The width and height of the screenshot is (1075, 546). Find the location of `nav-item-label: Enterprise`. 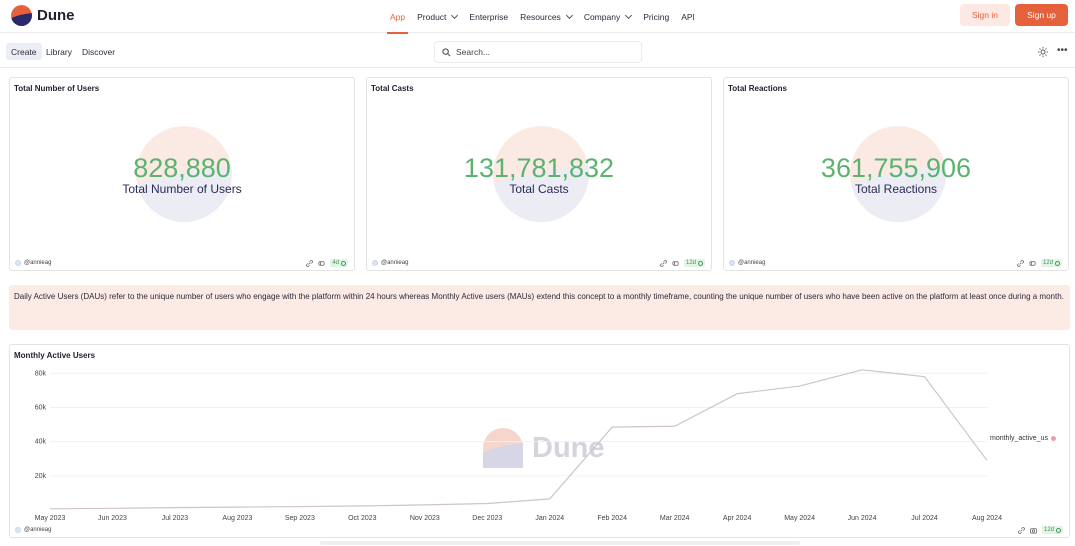

nav-item-label: Enterprise is located at coordinates (489, 16).